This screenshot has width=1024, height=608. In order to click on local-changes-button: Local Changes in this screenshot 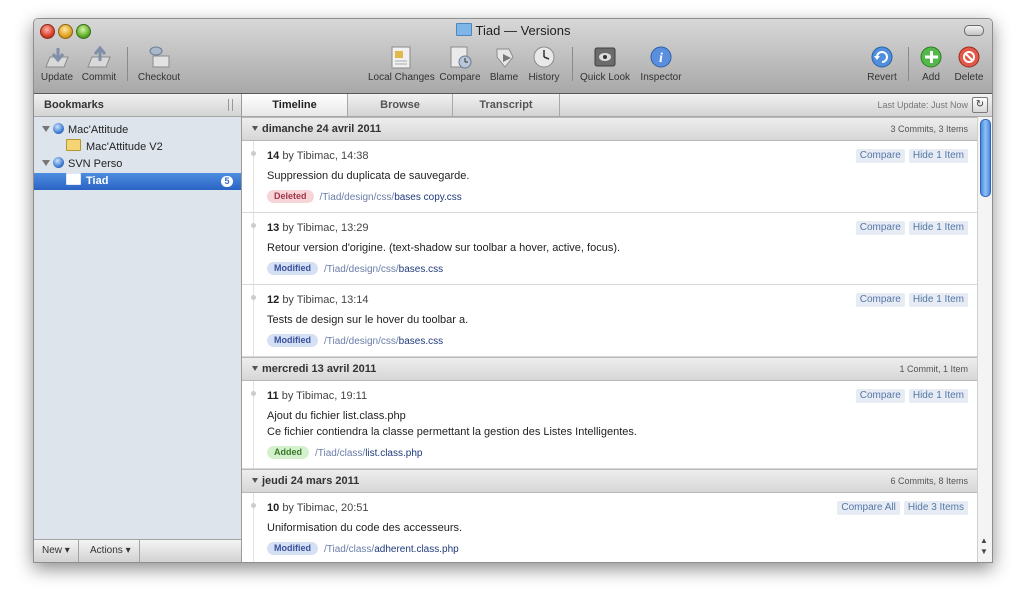, I will do `click(401, 63)`.